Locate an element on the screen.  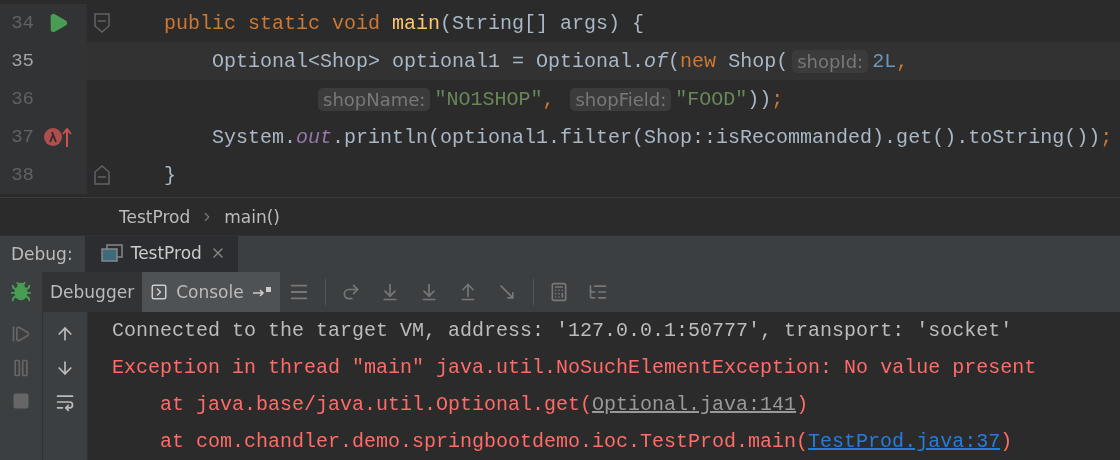
parameter-hint: shopName: is located at coordinates (374, 99).